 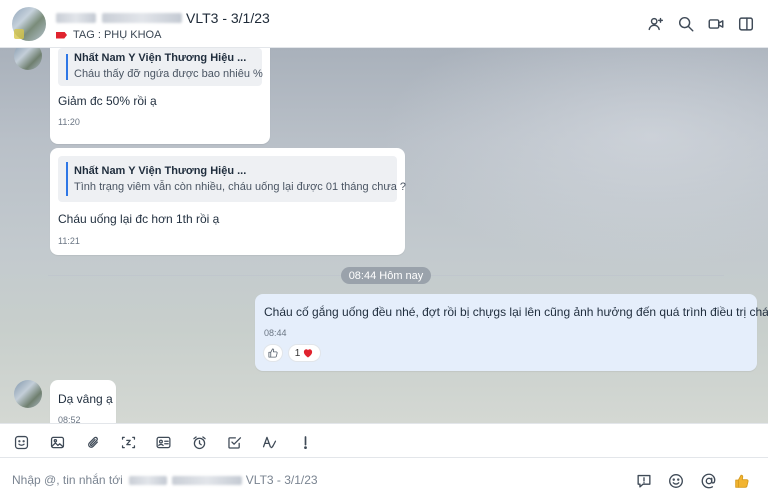 I want to click on conversation-avatar, so click(x=29, y=24).